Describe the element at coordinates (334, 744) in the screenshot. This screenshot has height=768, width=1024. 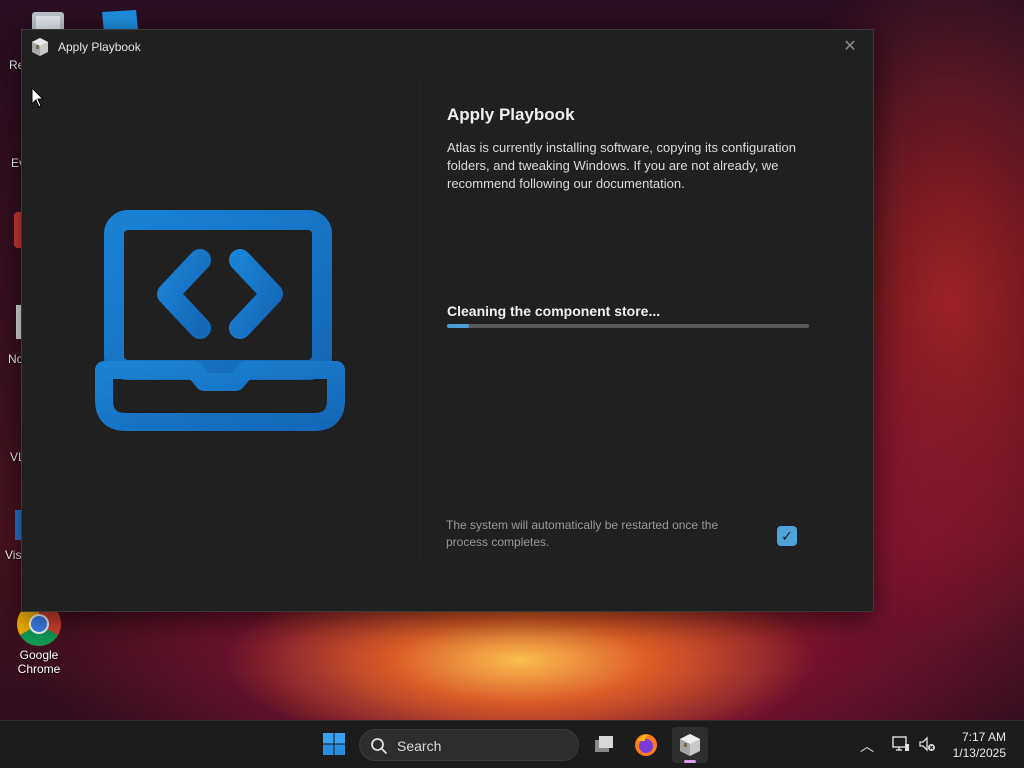
I see `windows-start-icon` at that location.